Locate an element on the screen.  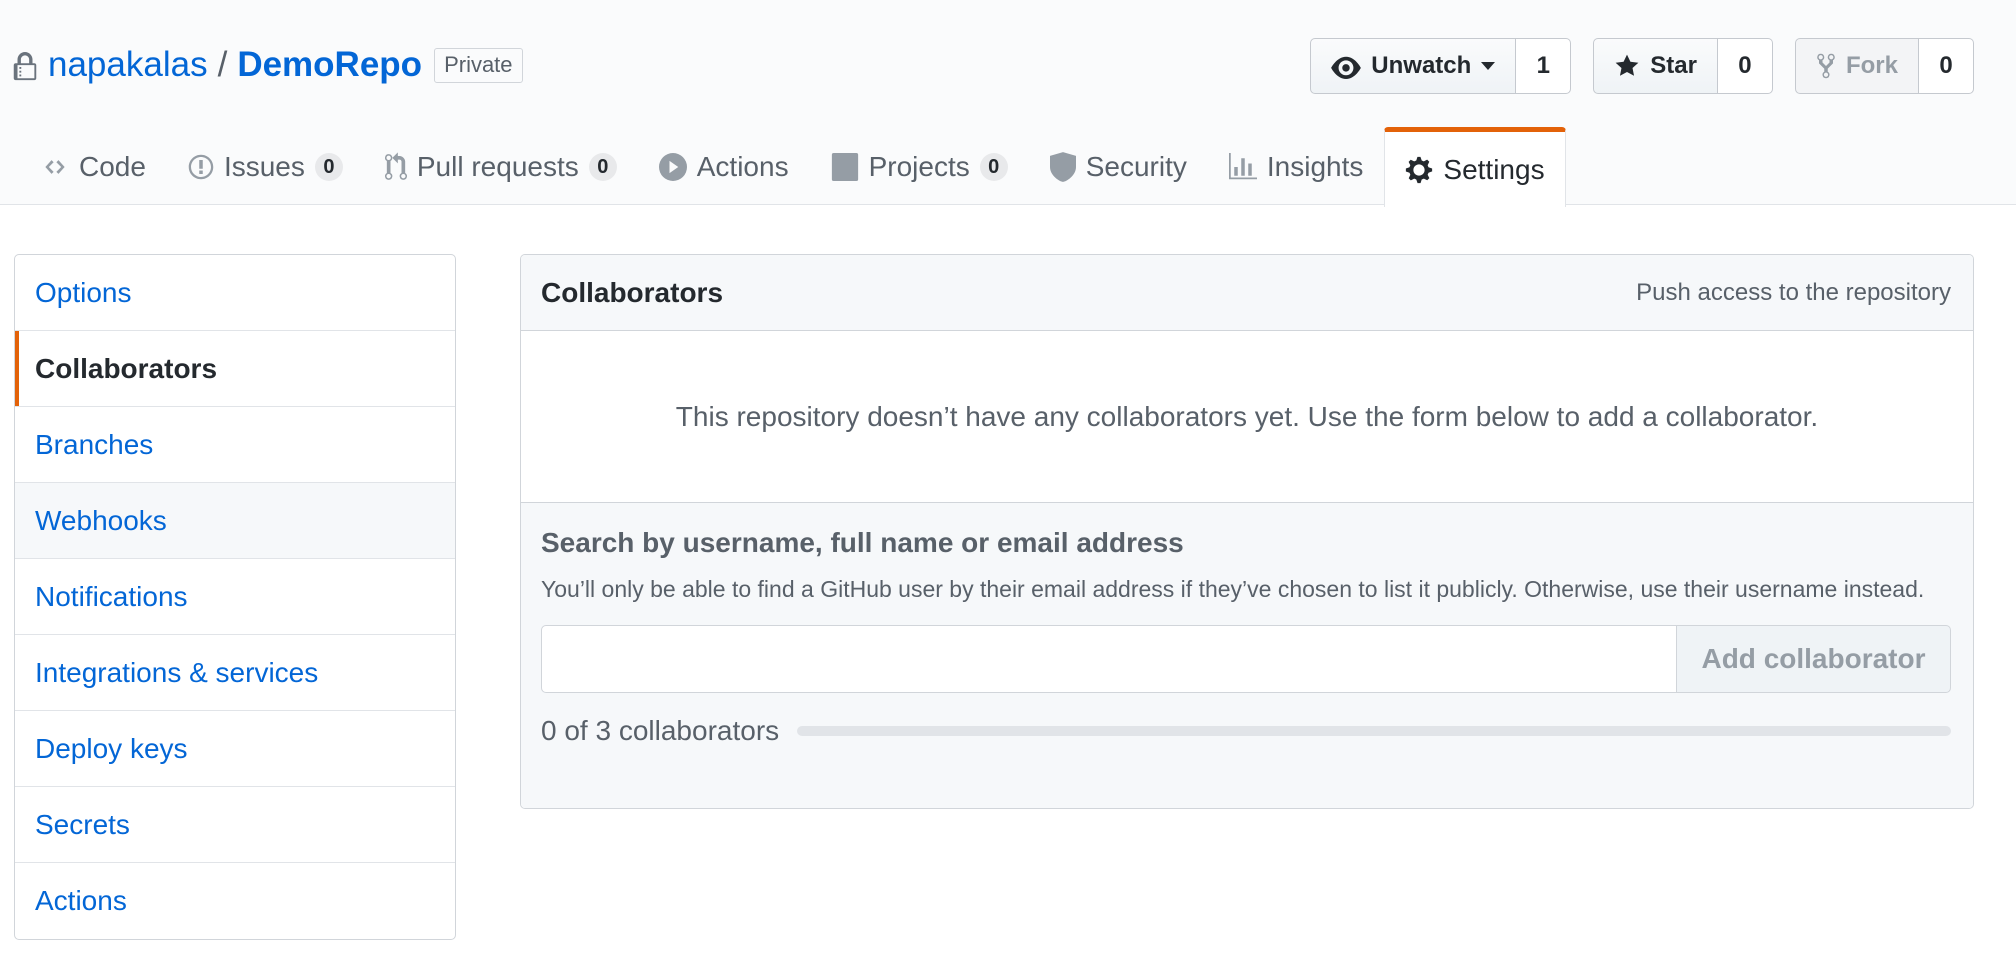
projects-counter: 0 is located at coordinates (993, 166).